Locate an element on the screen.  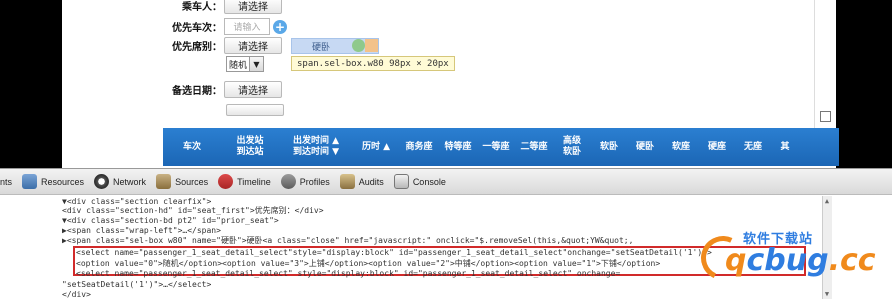
devtools-tab-resources: Resources is located at coordinates (53, 181).